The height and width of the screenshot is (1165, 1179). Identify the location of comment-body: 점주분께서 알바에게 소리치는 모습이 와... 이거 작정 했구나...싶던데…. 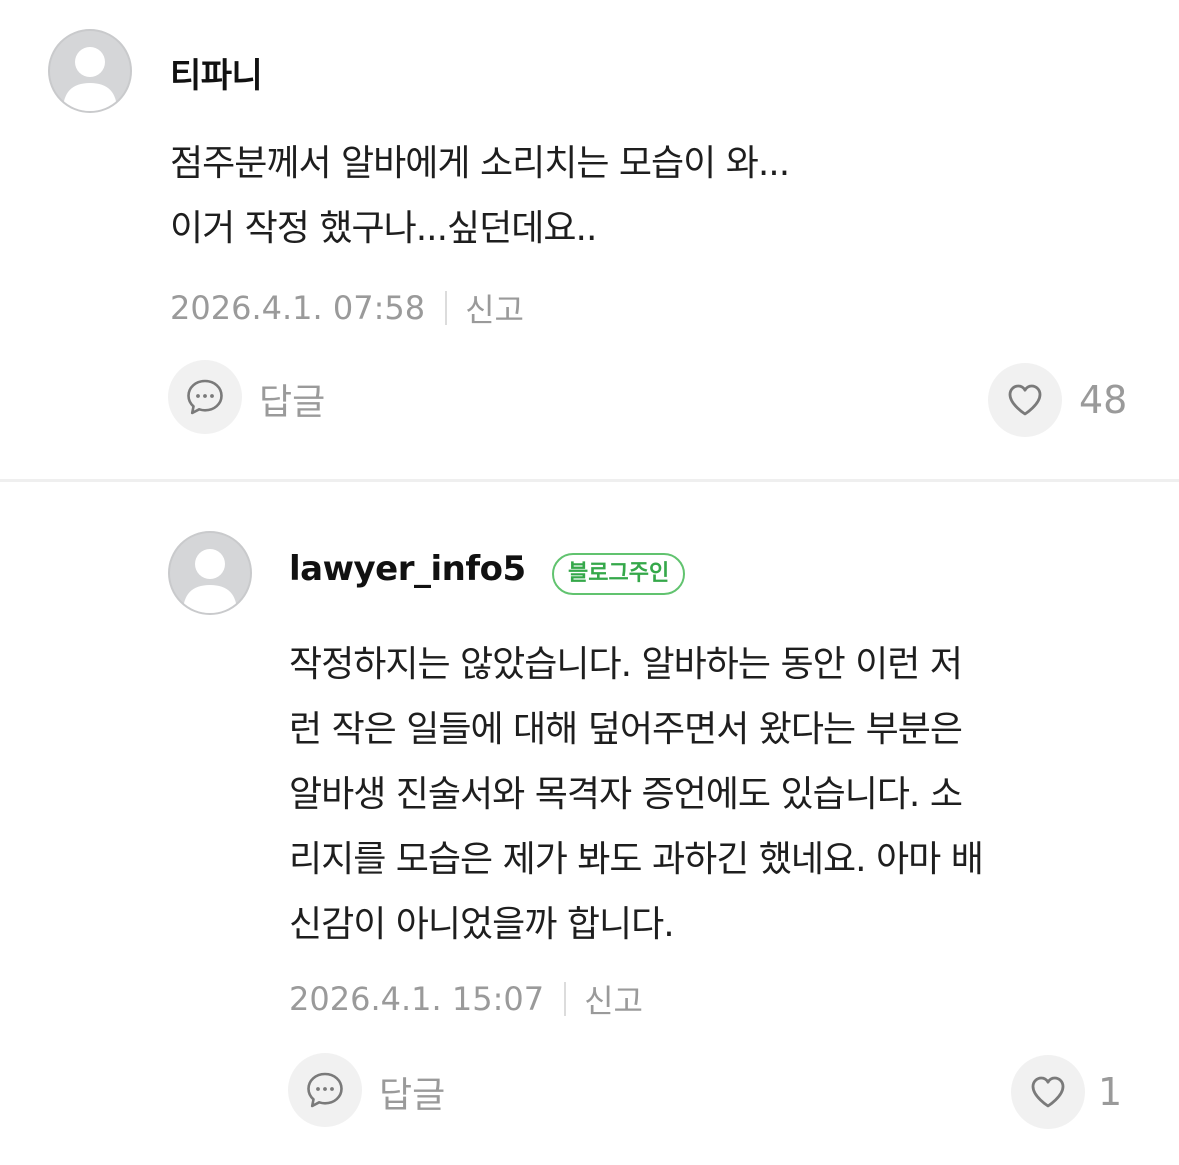
(480, 196).